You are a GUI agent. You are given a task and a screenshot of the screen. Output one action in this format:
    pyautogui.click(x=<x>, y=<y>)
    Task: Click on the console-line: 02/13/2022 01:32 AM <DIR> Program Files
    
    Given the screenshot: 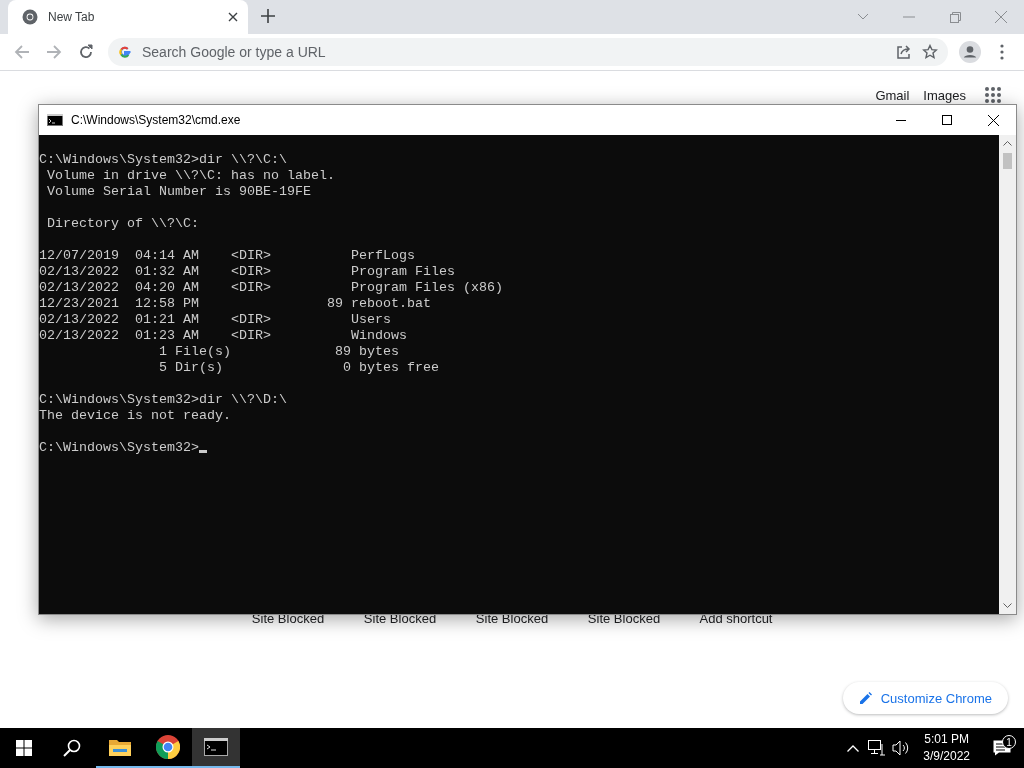 What is the action you would take?
    pyautogui.click(x=247, y=272)
    